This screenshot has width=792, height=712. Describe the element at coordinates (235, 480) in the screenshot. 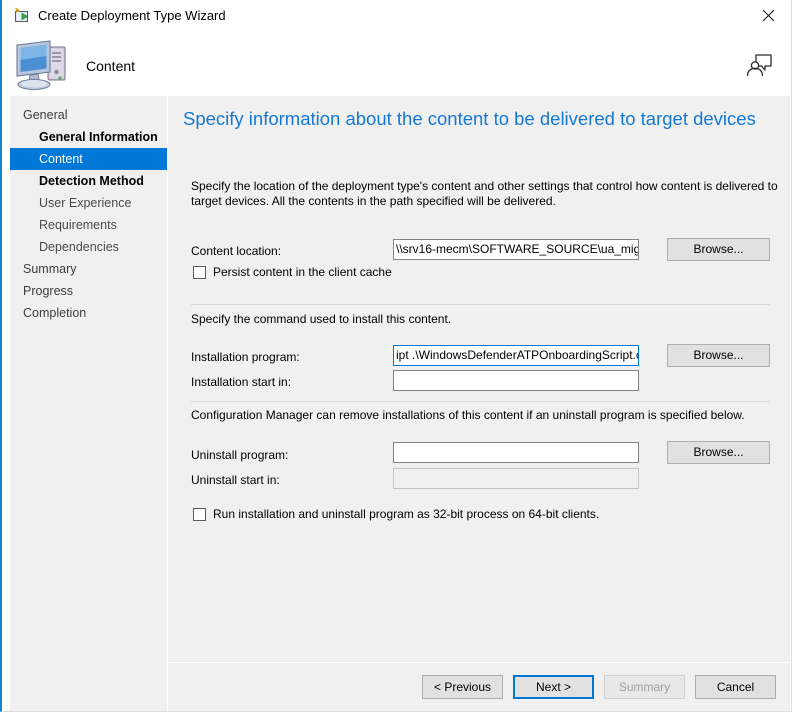

I see `uninstall-start-in-label: Uninstall start in:` at that location.